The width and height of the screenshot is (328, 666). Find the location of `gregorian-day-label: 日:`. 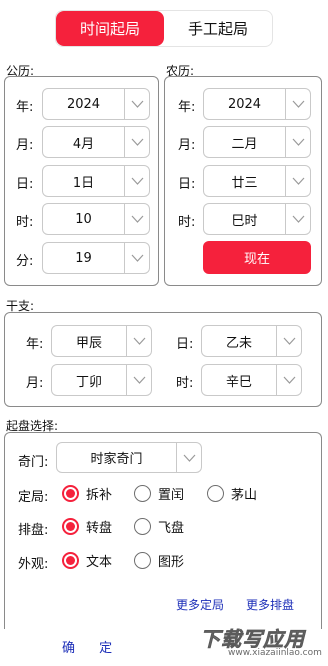

gregorian-day-label: 日: is located at coordinates (25, 184).